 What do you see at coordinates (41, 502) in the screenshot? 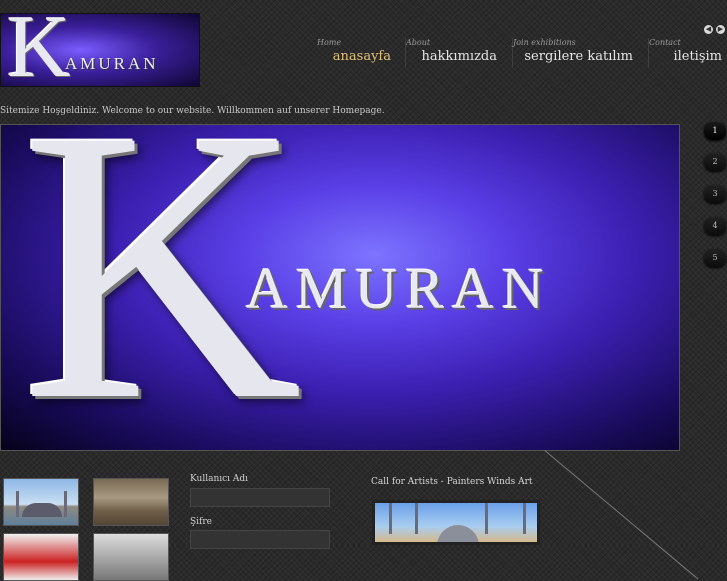
I see `gallery-thumb-mosque` at bounding box center [41, 502].